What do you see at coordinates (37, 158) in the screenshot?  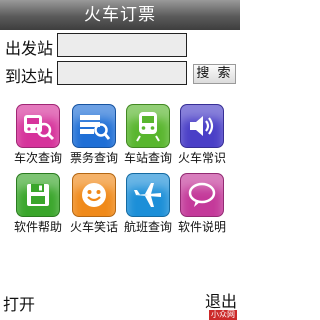 I see `grid-item-label: 车次查询` at bounding box center [37, 158].